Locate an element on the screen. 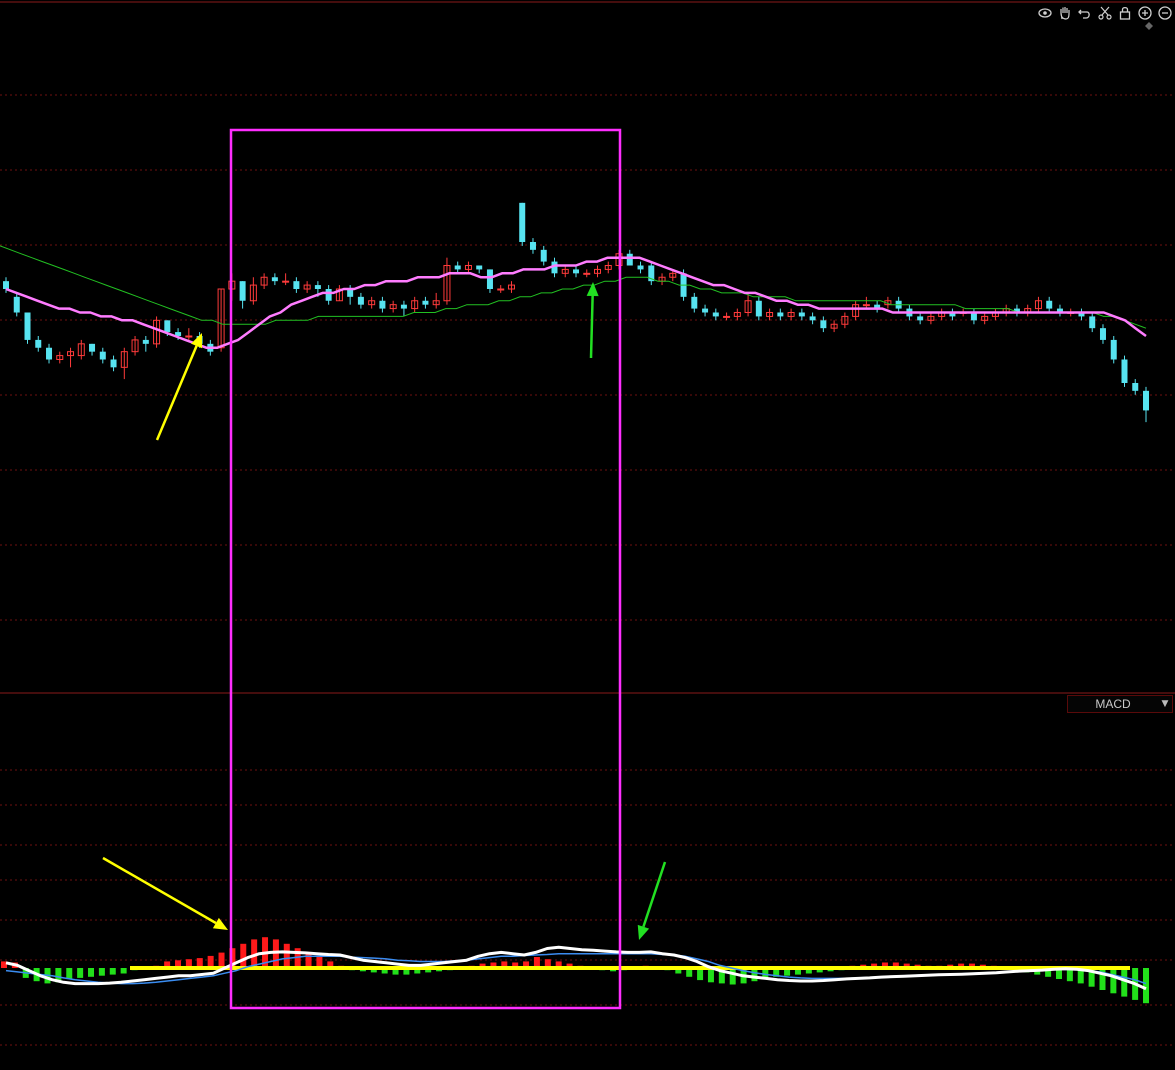 The height and width of the screenshot is (1070, 1175). eye-icon is located at coordinates (1045, 13).